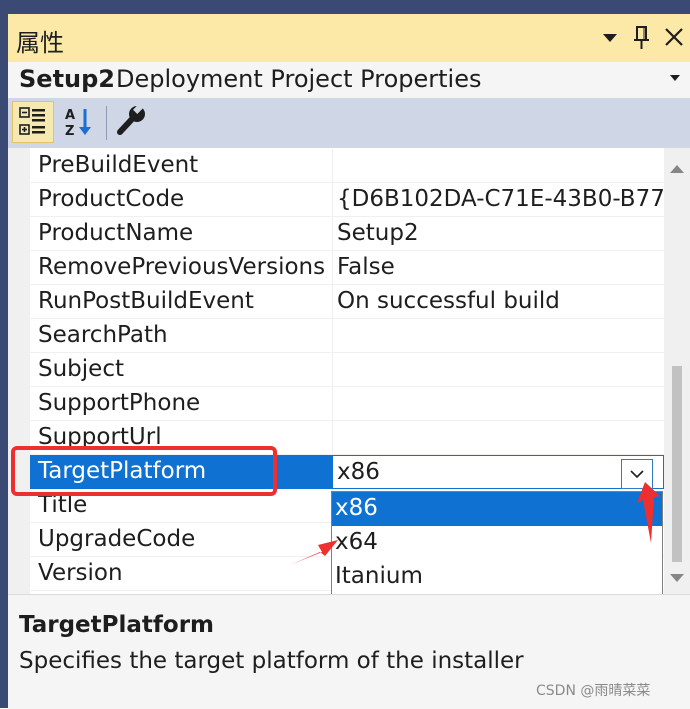 This screenshot has width=690, height=709. I want to click on property-row: PreBuildEvent, so click(347, 166).